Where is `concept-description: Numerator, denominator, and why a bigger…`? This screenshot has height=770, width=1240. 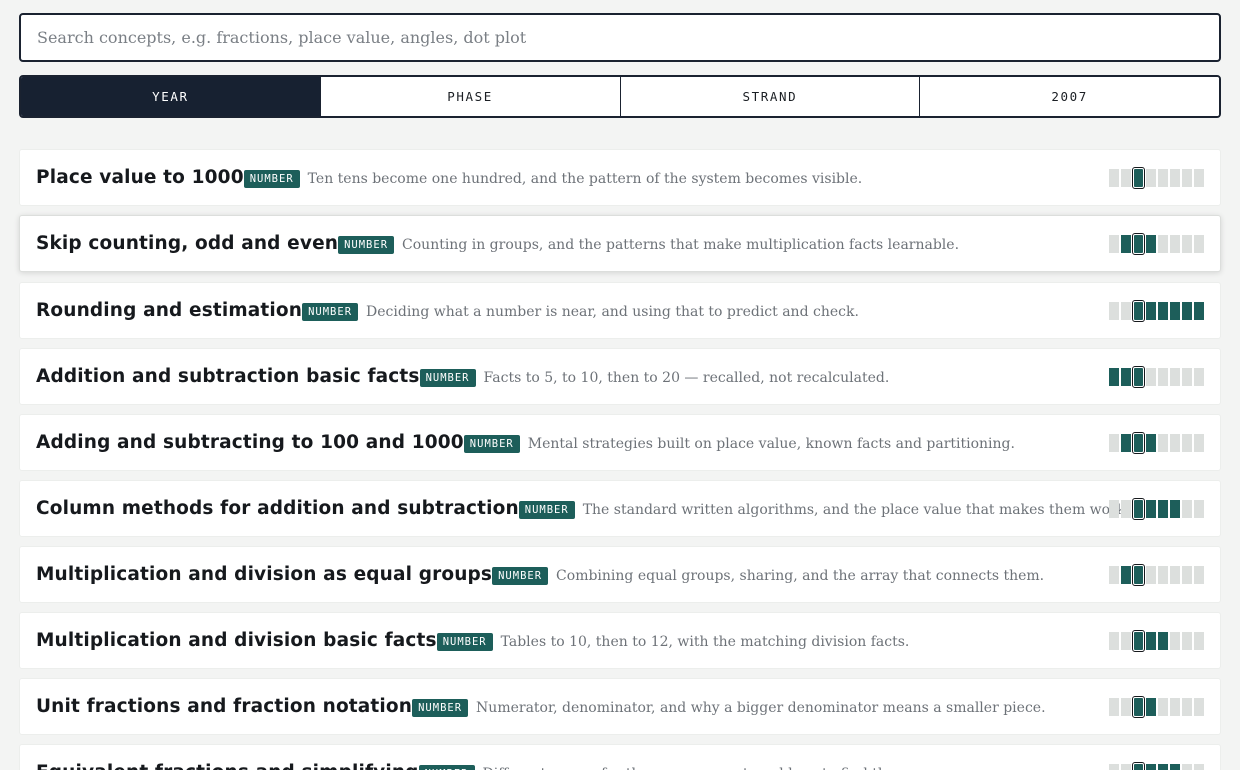
concept-description: Numerator, denominator, and why a bigger… is located at coordinates (761, 708).